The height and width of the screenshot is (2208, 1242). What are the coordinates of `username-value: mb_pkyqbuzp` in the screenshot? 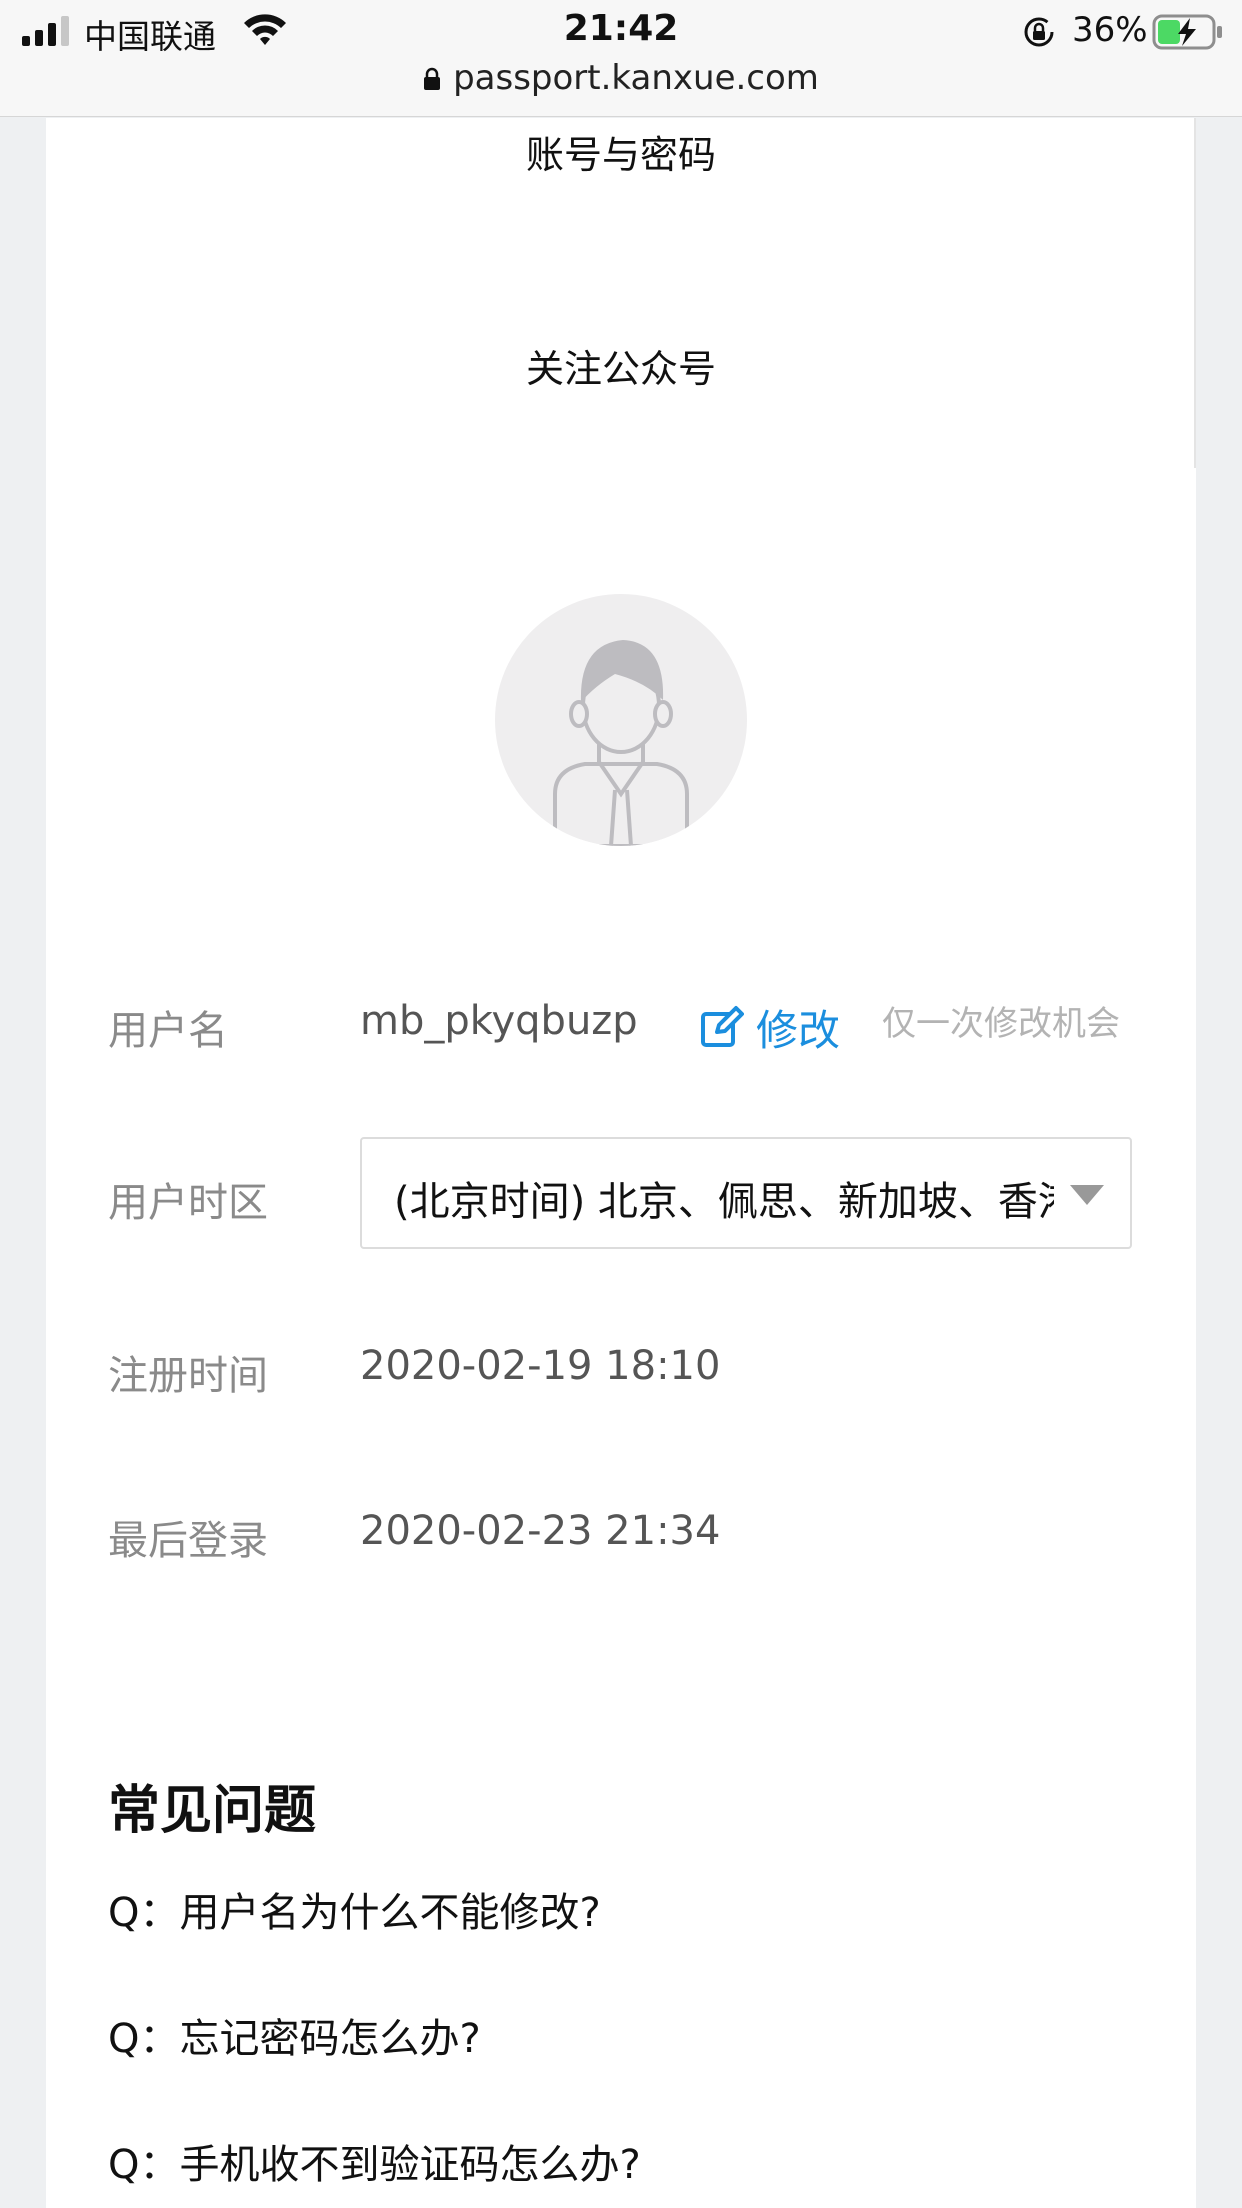 It's located at (499, 1021).